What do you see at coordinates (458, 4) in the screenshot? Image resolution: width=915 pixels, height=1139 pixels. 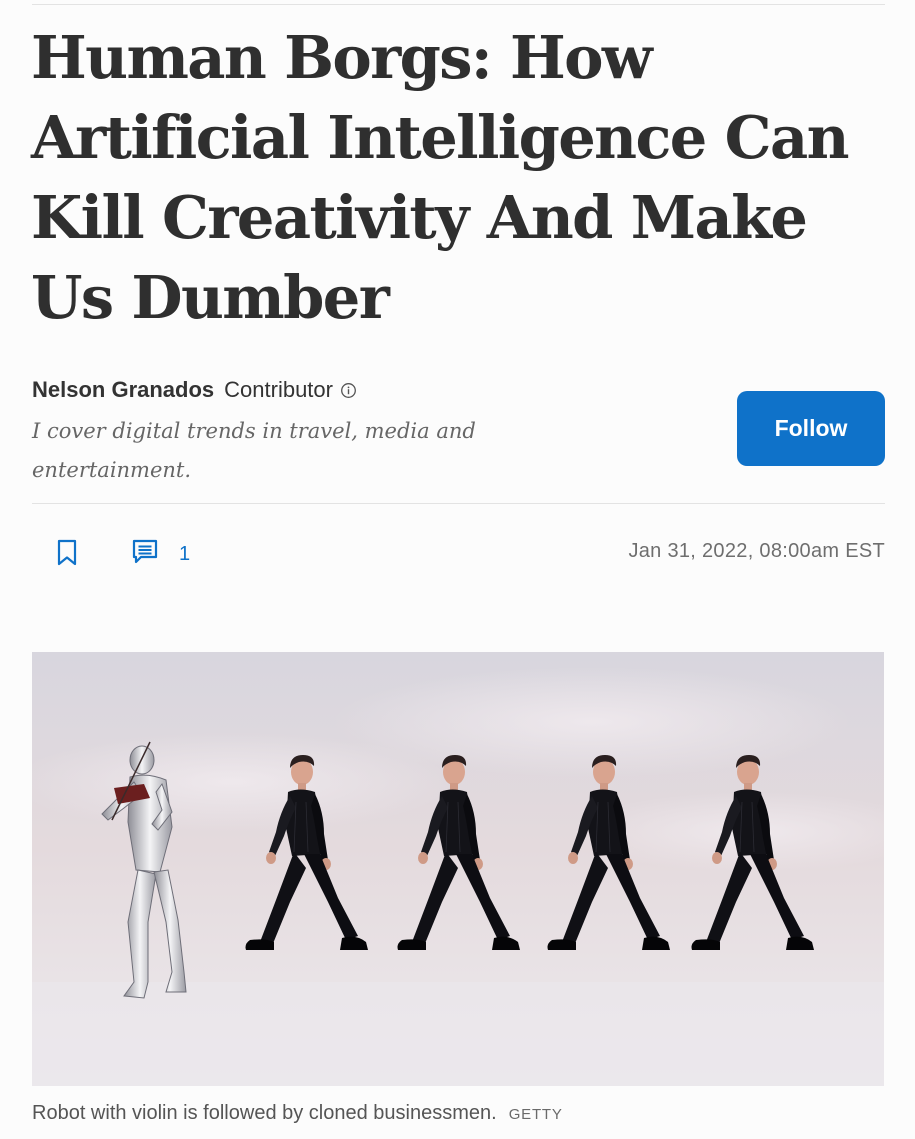 I see `top-divider` at bounding box center [458, 4].